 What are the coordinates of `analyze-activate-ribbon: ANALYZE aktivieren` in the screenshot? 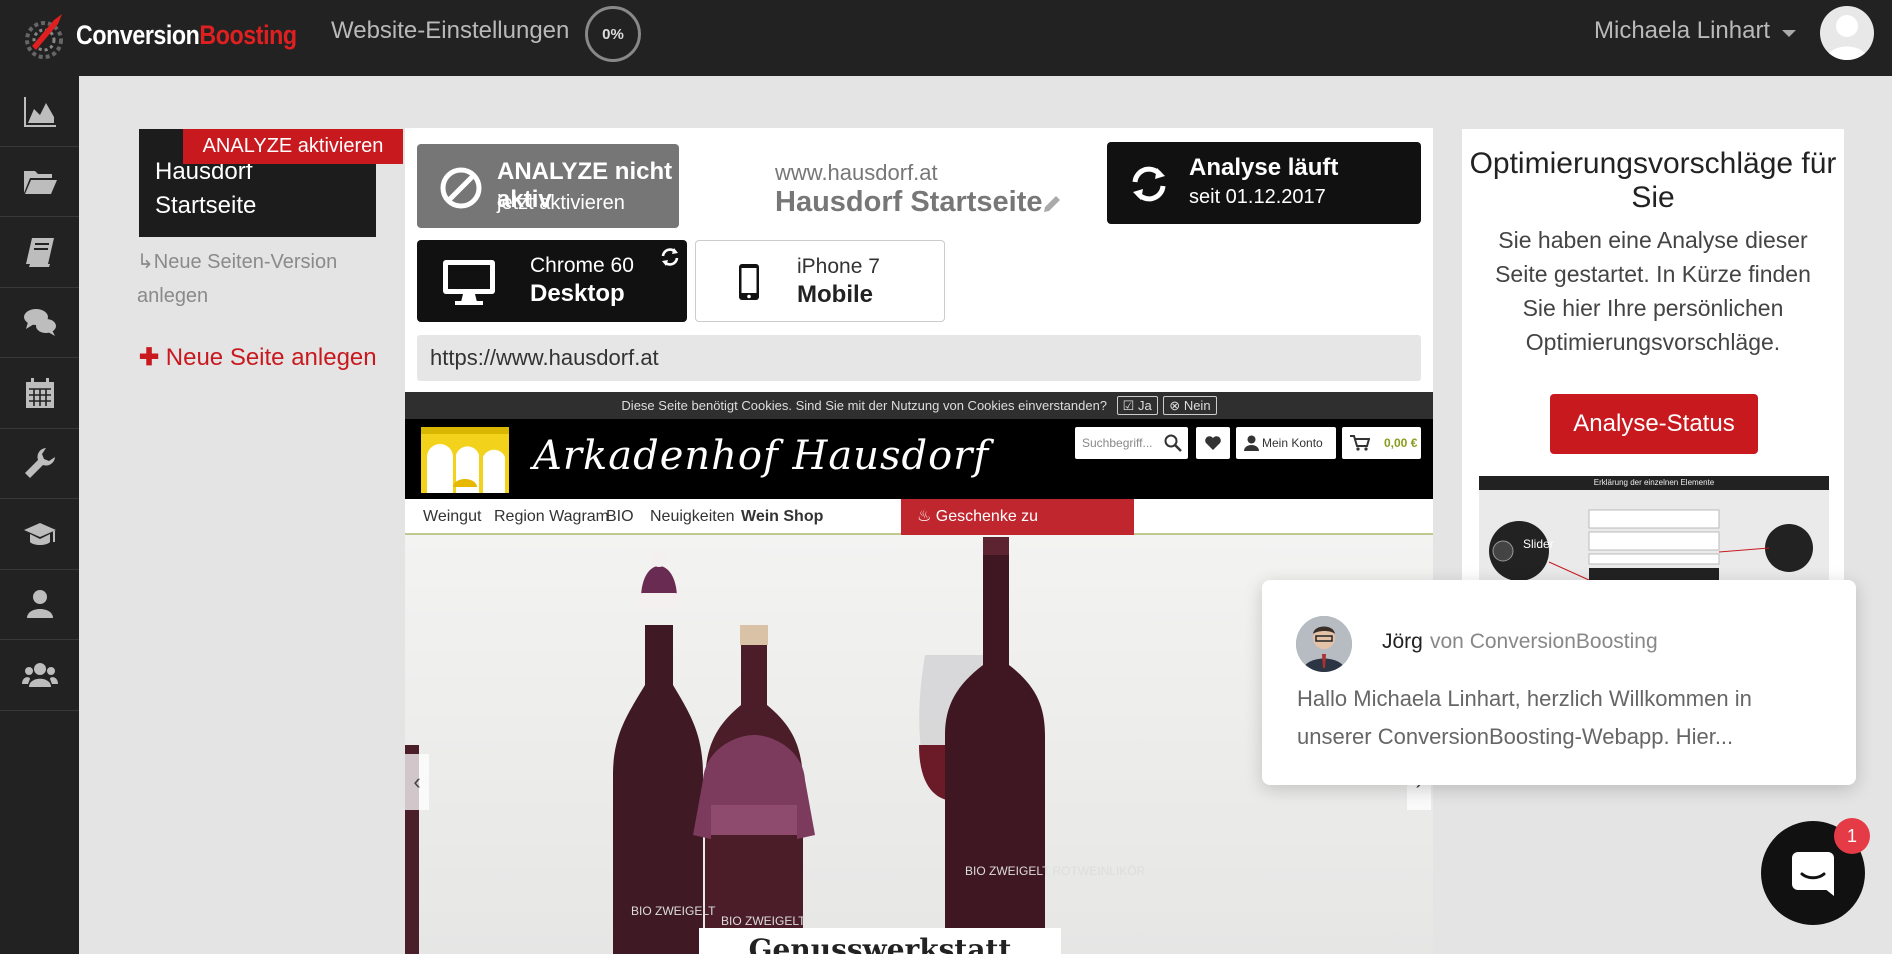 It's located at (293, 146).